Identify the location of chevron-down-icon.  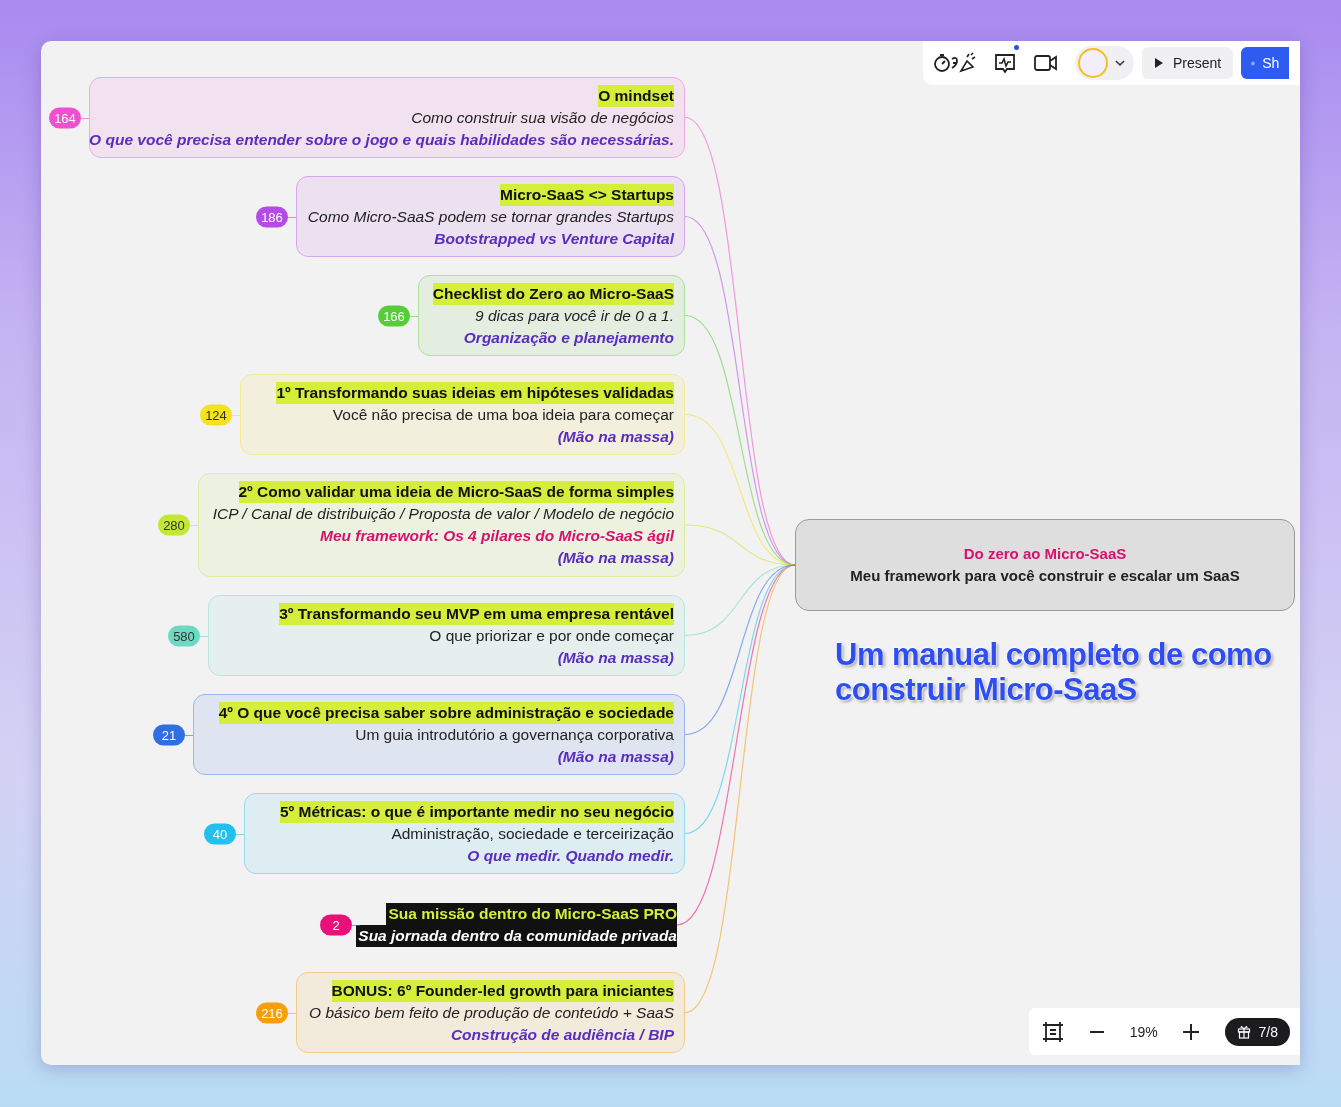
(1120, 63).